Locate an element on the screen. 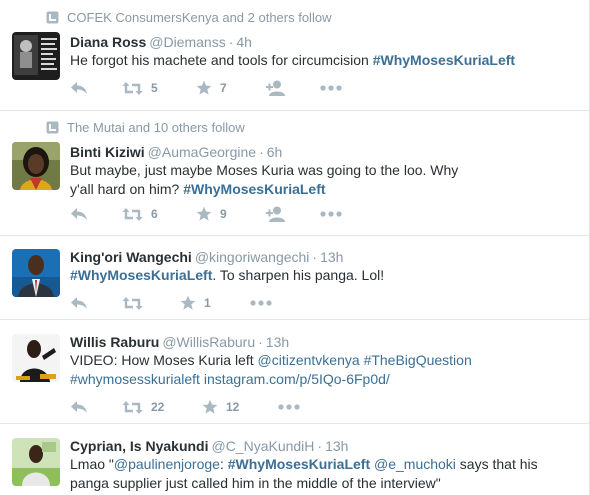 This screenshot has width=590, height=495. mention-link: @citizentvkenya is located at coordinates (309, 360).